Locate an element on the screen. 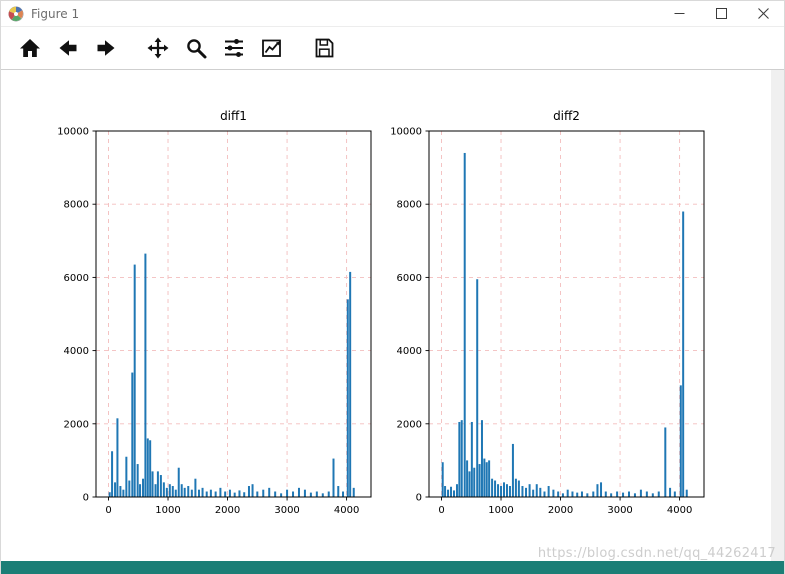  pan-move-icon is located at coordinates (158, 48).